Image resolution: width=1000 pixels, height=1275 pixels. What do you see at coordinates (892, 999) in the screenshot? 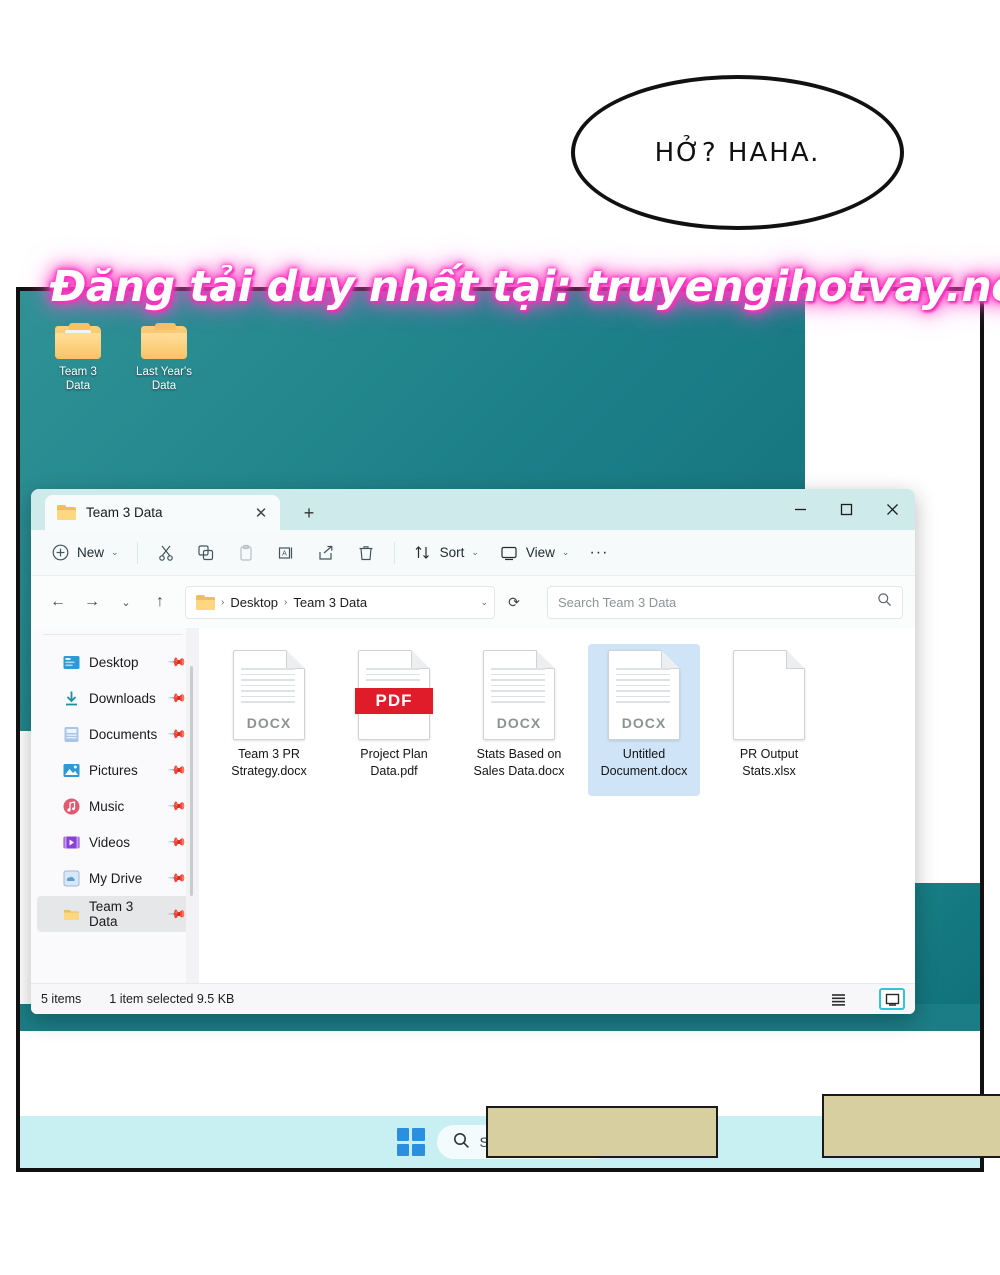
I see `large-icons-view-button` at bounding box center [892, 999].